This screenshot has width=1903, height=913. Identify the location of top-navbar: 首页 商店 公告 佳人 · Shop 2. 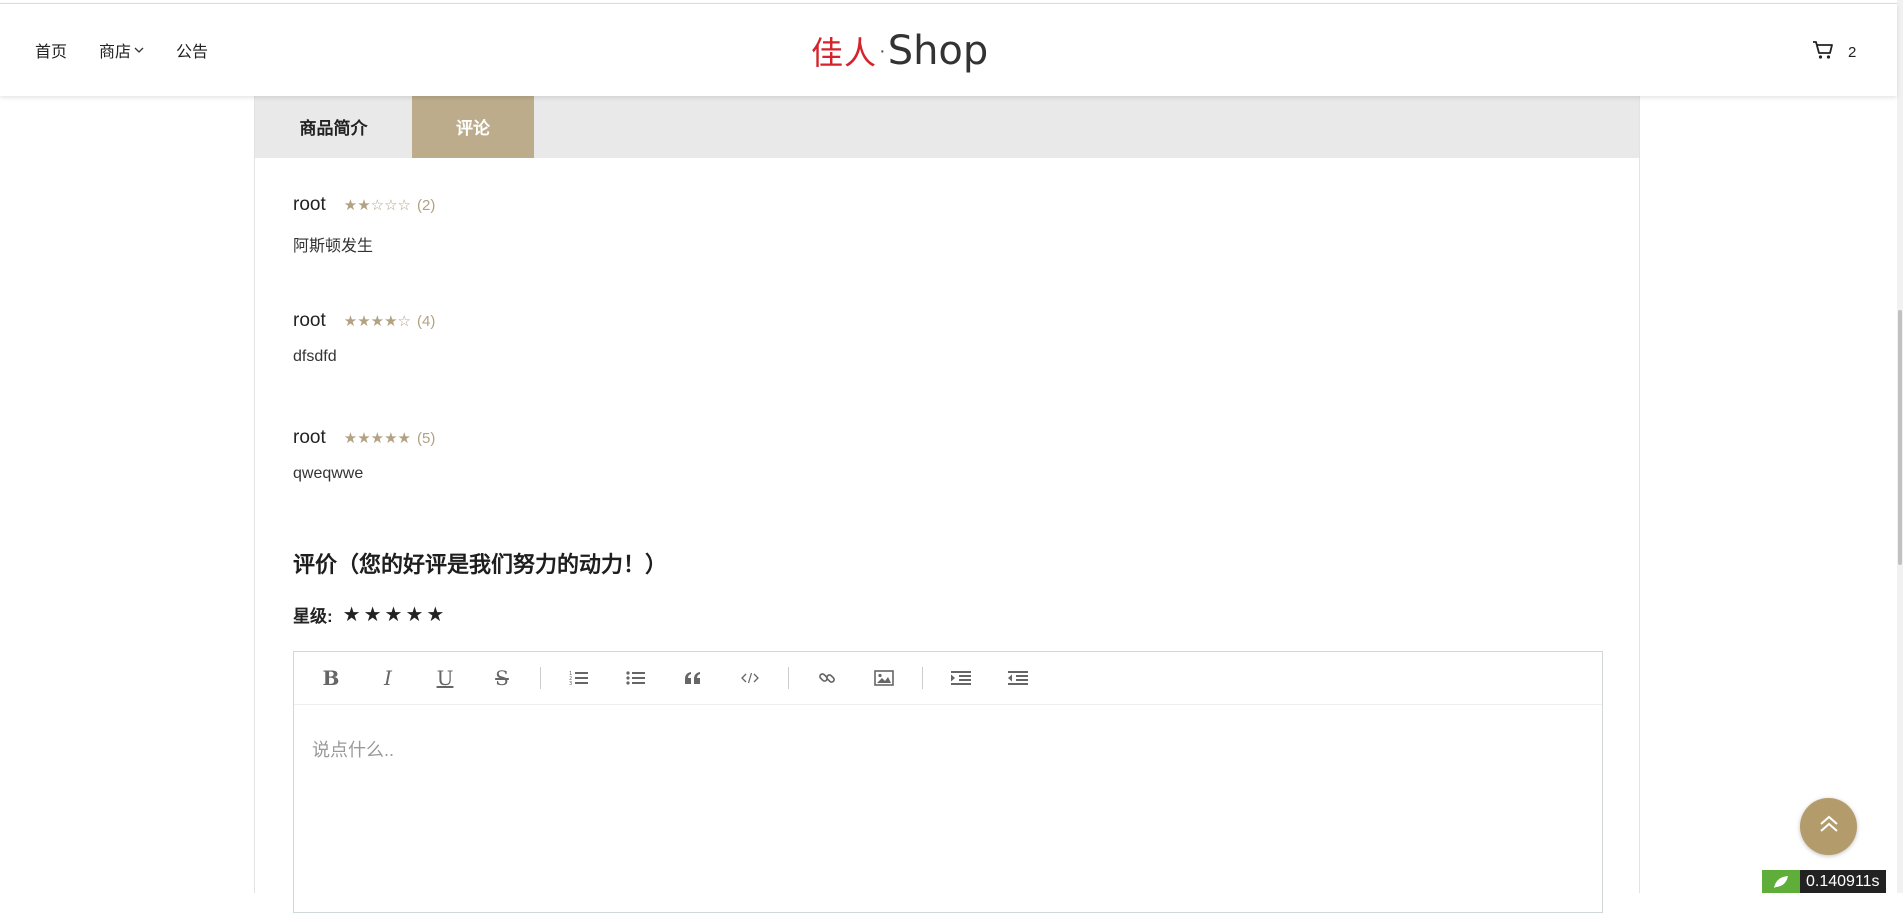
(948, 49).